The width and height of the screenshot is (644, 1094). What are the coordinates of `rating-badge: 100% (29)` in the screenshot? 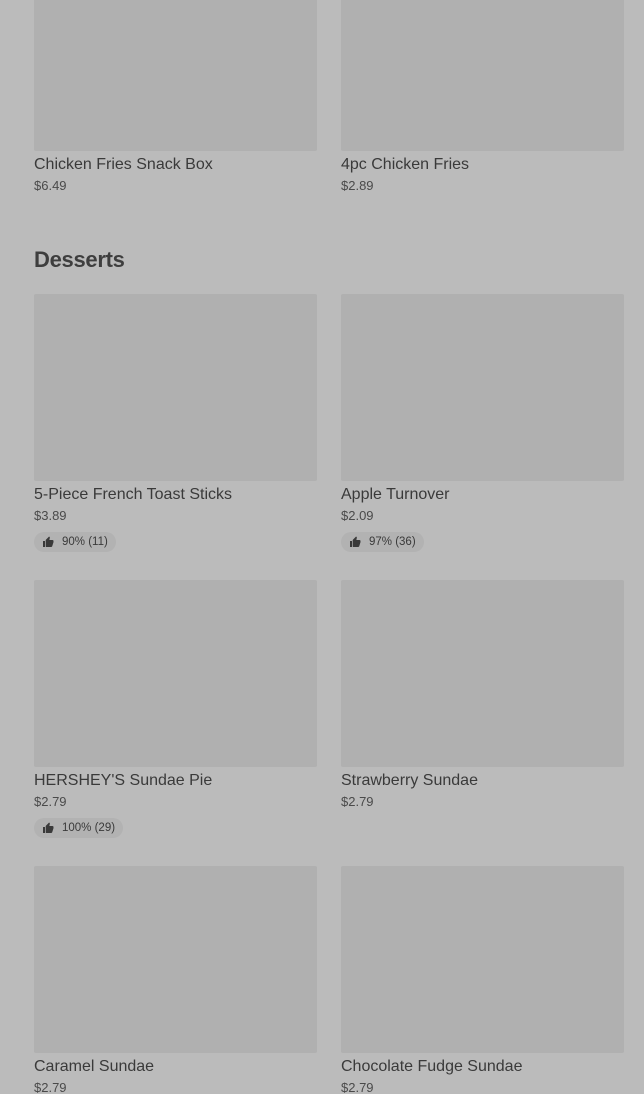 It's located at (79, 828).